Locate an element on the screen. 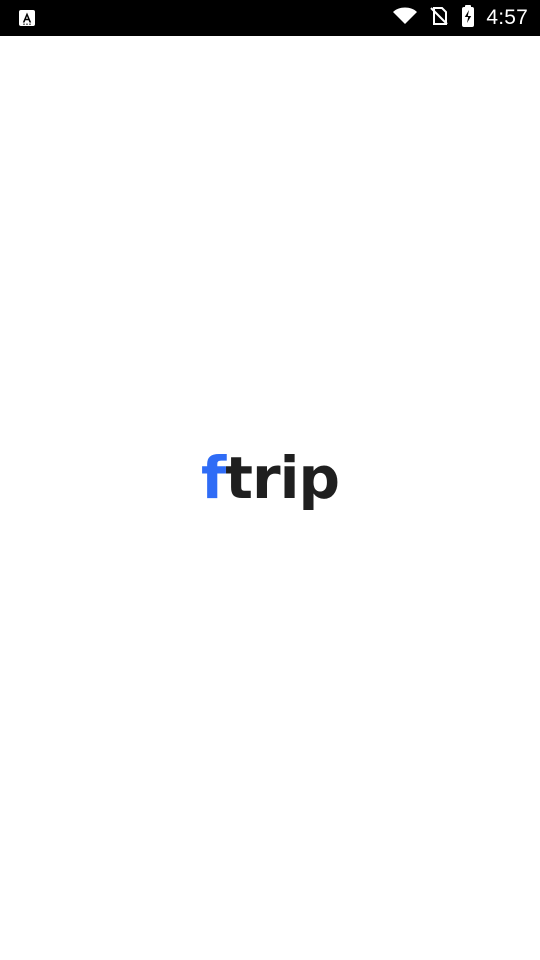 This screenshot has width=540, height=960. status-icons: 4:57 is located at coordinates (460, 18).